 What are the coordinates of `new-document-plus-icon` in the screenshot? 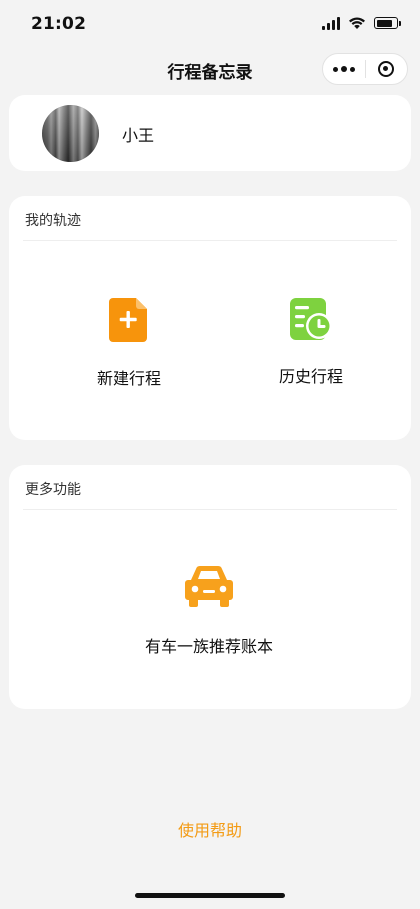 It's located at (128, 320).